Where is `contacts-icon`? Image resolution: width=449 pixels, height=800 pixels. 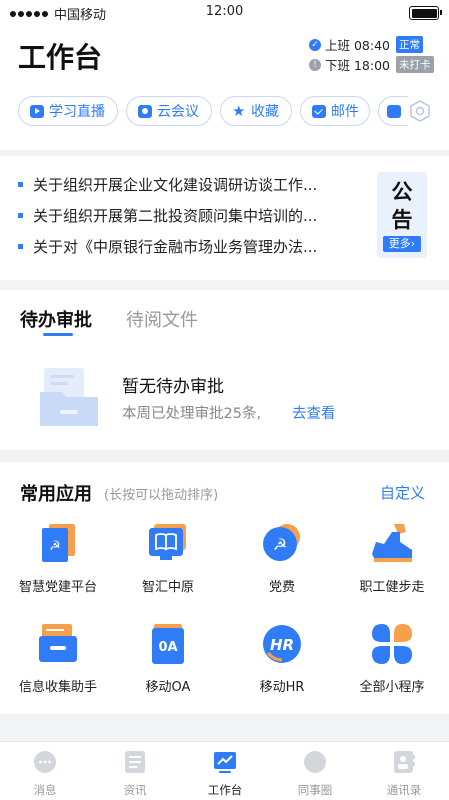
contacts-icon is located at coordinates (404, 762).